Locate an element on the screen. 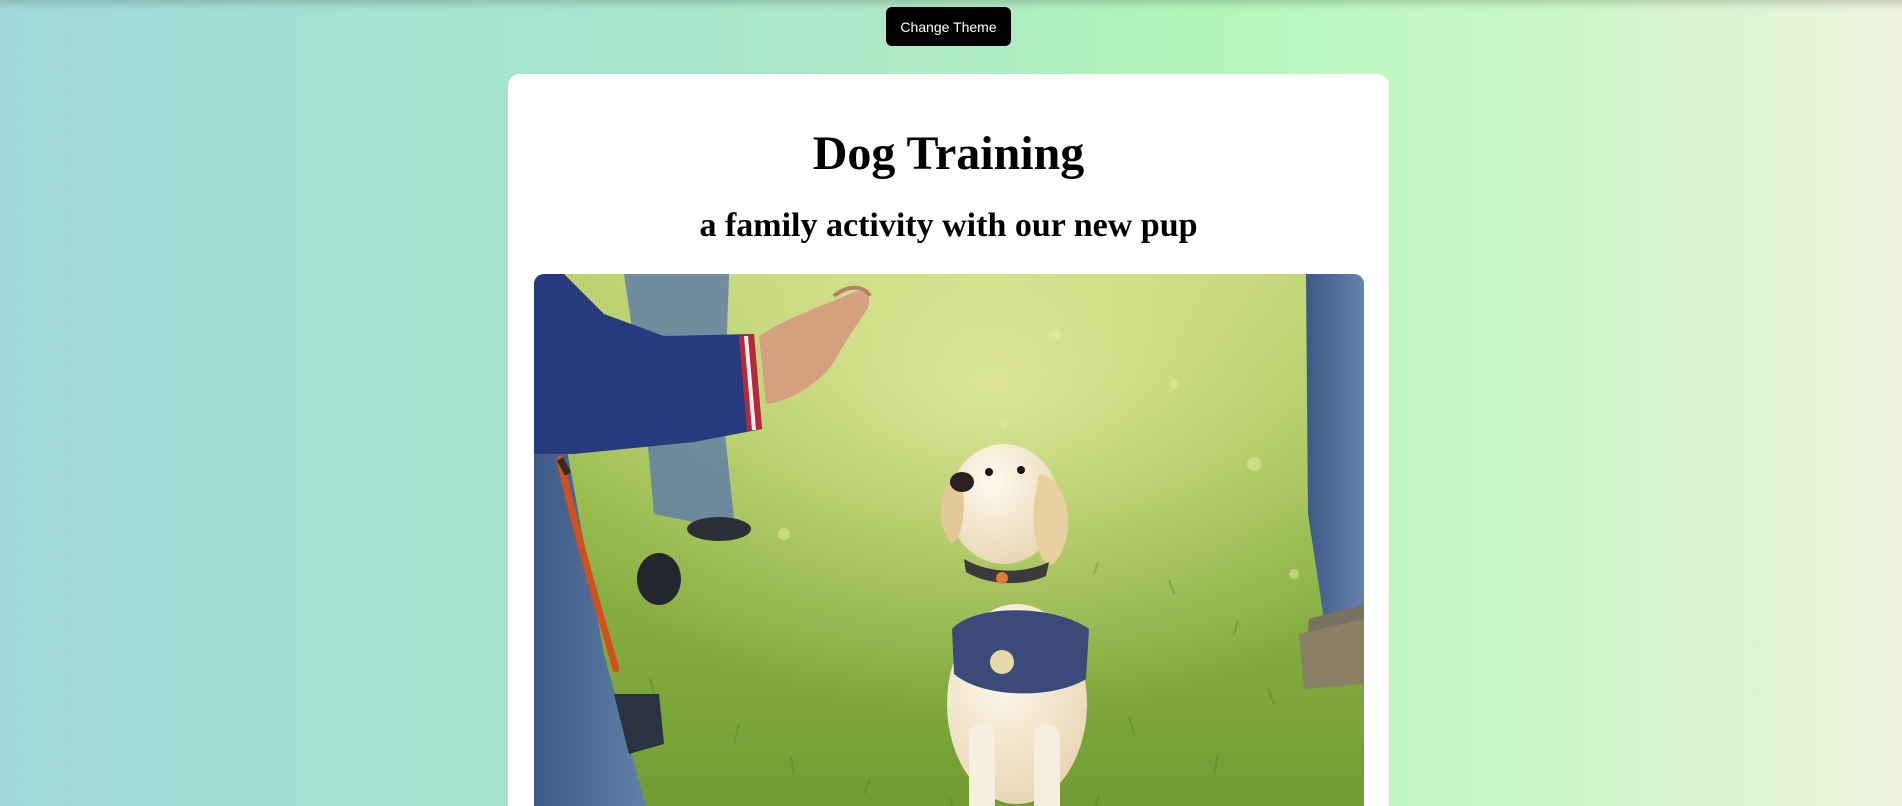  page-title: Dog Training is located at coordinates (948, 153).